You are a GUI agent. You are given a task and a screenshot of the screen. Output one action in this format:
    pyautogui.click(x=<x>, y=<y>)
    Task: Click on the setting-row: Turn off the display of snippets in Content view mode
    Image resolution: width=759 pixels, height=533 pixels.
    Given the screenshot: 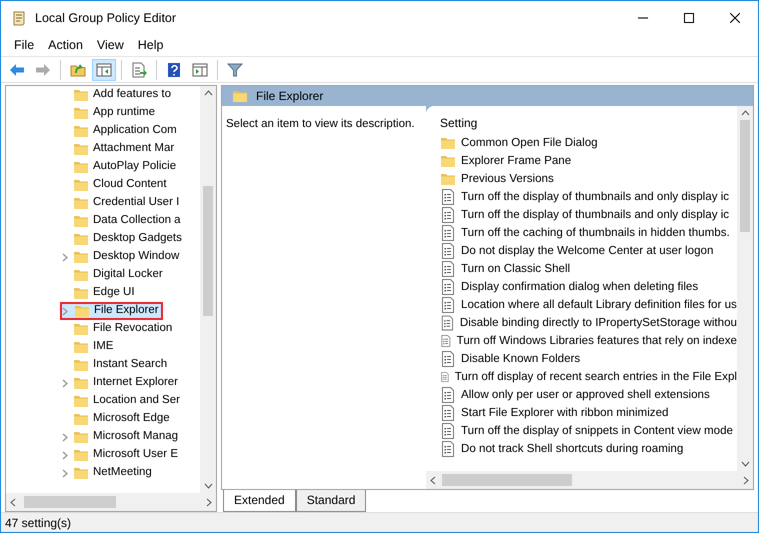 What is the action you would take?
    pyautogui.click(x=588, y=431)
    